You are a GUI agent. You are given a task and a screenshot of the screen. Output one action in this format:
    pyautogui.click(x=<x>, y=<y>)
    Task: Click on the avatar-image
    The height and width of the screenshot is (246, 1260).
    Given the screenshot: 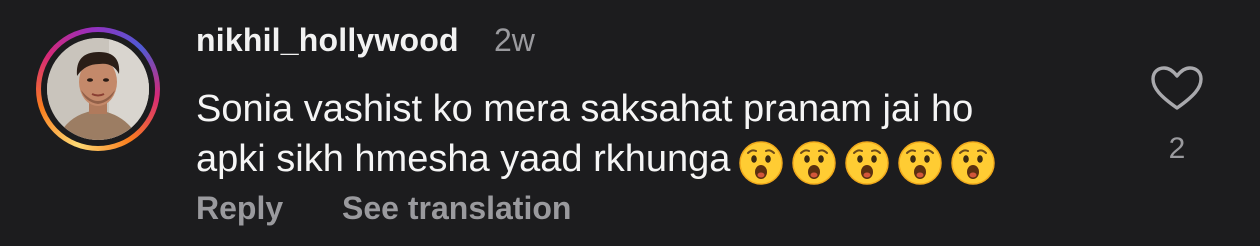 What is the action you would take?
    pyautogui.click(x=98, y=89)
    